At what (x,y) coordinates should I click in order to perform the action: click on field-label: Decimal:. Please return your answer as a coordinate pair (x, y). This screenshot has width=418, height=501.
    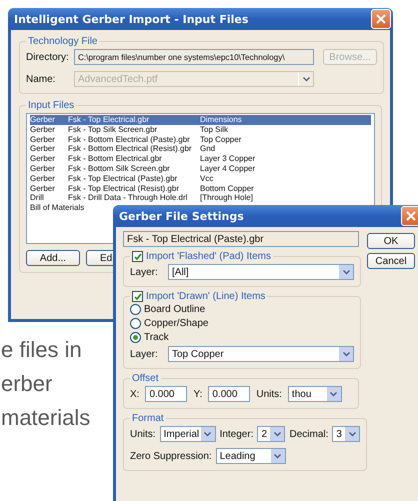
    Looking at the image, I should click on (308, 434).